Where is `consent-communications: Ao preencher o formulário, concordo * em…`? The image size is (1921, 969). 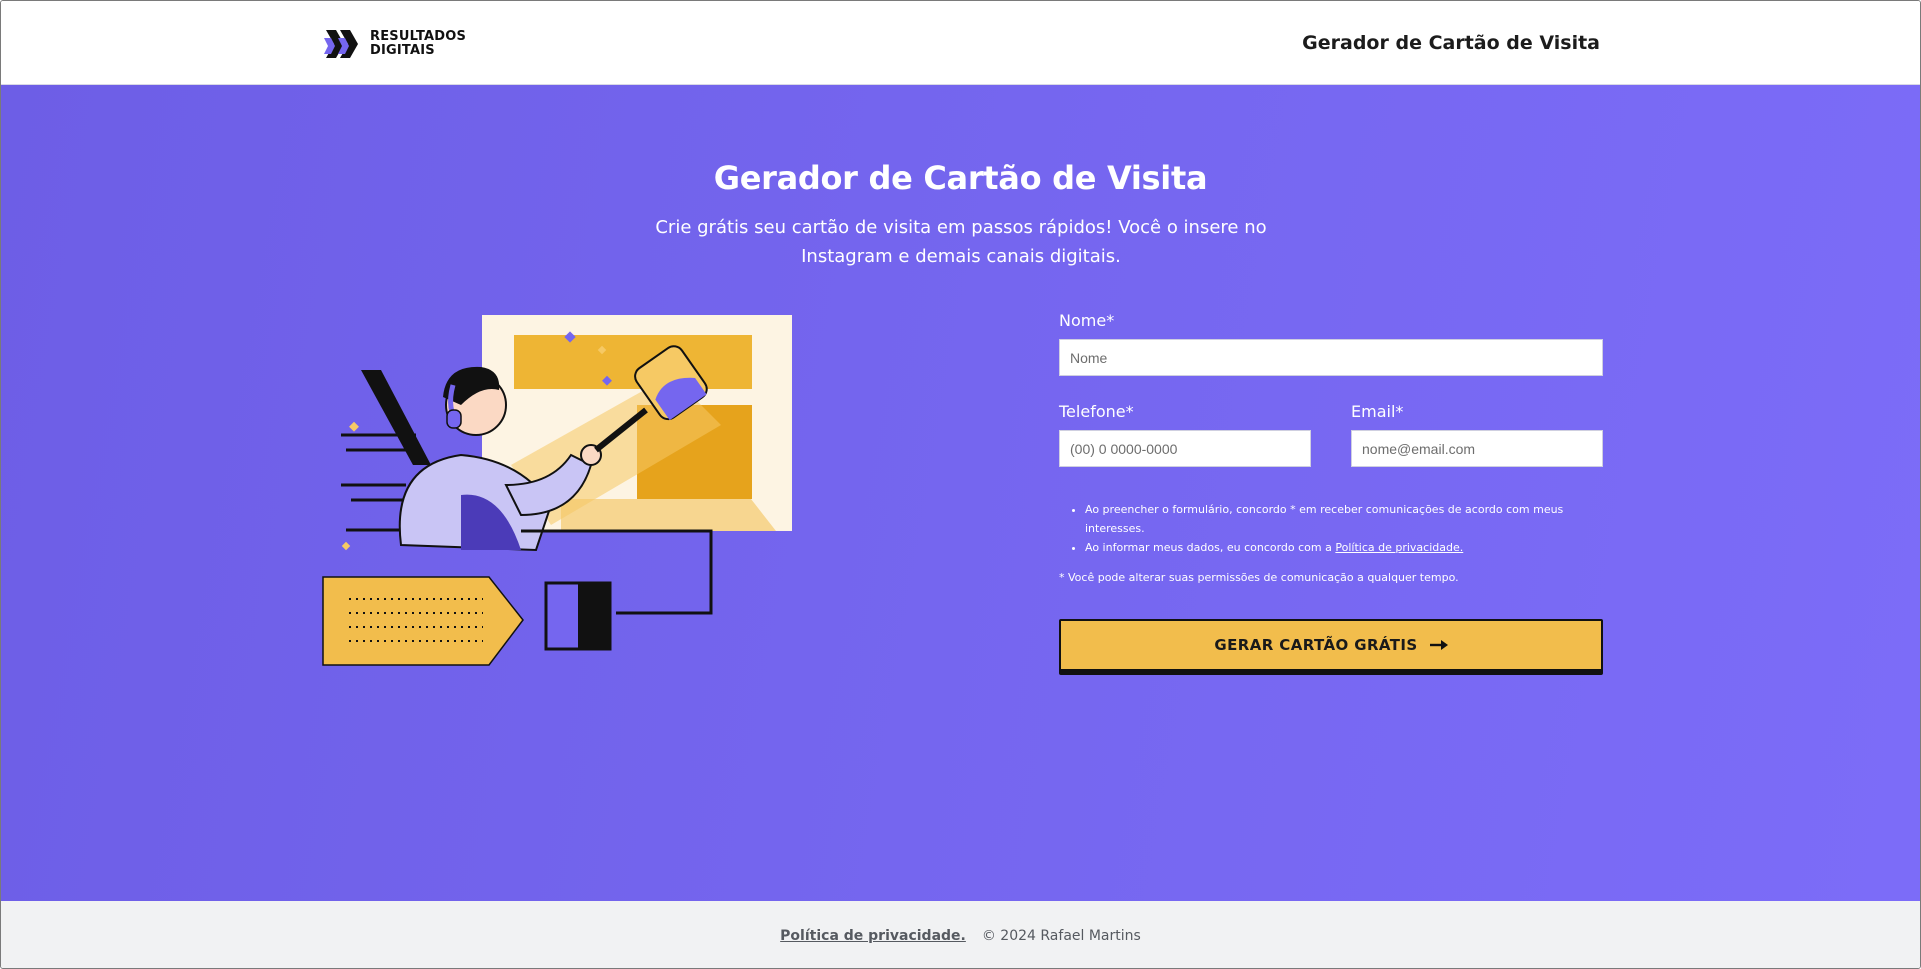 consent-communications: Ao preencher o formulário, concordo * em… is located at coordinates (1344, 519).